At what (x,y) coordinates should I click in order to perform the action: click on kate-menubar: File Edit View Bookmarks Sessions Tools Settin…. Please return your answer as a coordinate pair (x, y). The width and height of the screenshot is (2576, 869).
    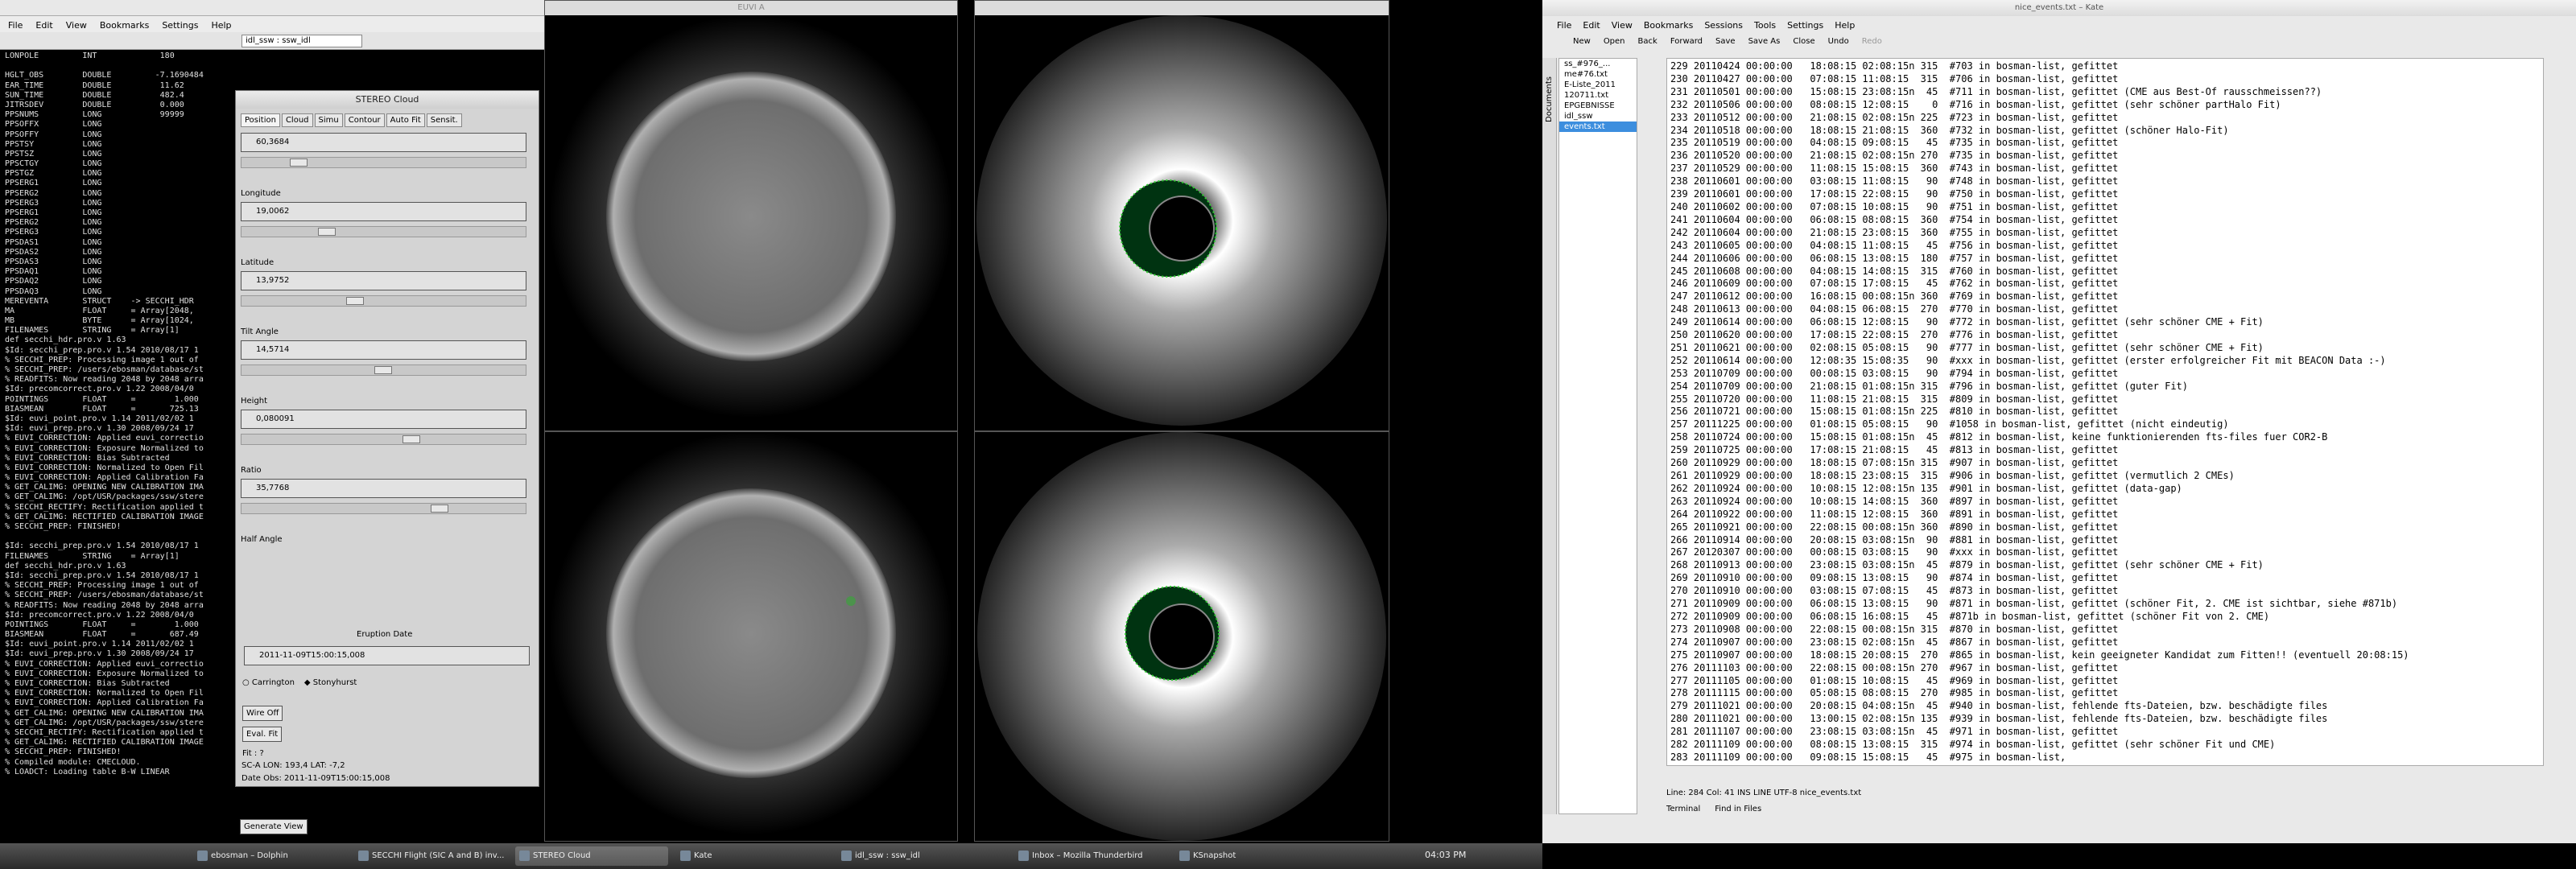
    Looking at the image, I should click on (2059, 24).